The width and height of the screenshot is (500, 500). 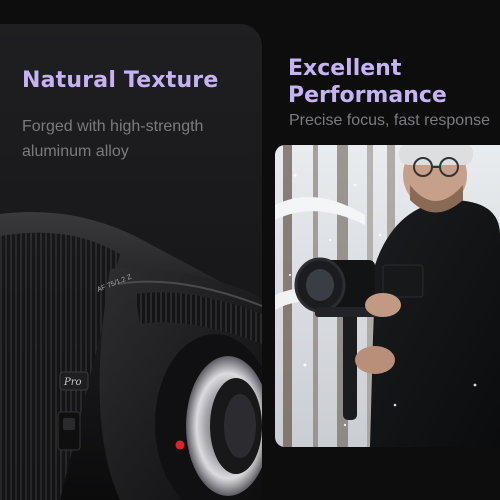 I want to click on lens-badge: Pro, so click(x=72, y=382).